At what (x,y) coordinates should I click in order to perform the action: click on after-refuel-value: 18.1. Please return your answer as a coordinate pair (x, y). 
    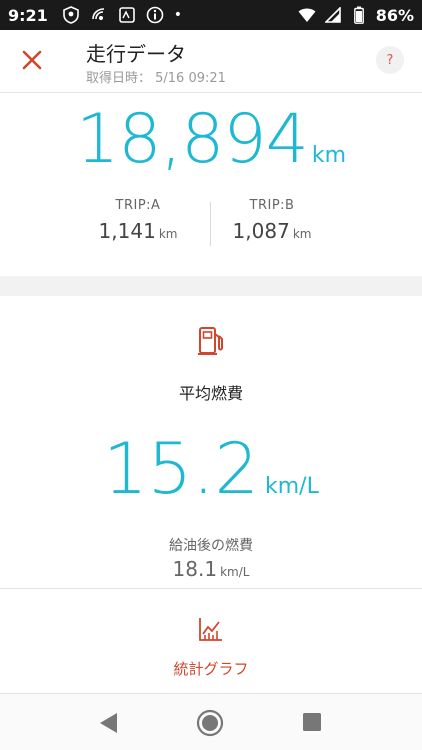
    Looking at the image, I should click on (195, 569).